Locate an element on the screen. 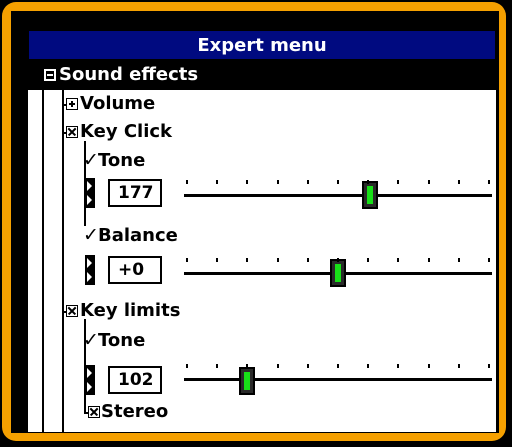  tree-label-key-limits: Key limits is located at coordinates (130, 311).